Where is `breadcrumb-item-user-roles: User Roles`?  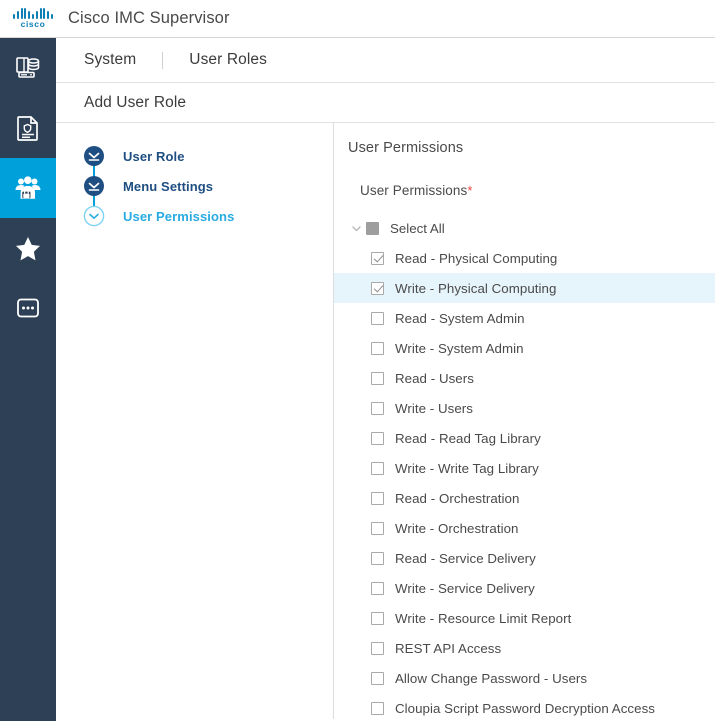
breadcrumb-item-user-roles: User Roles is located at coordinates (228, 60).